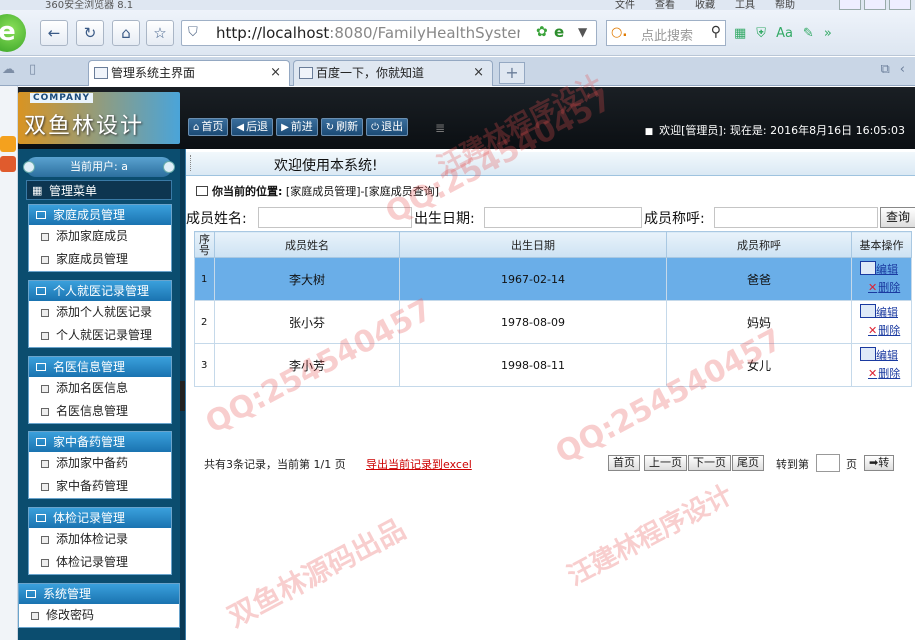 This screenshot has width=915, height=640. Describe the element at coordinates (393, 73) in the screenshot. I see `tab-baidu: 百度一下，你就知道 ×` at that location.